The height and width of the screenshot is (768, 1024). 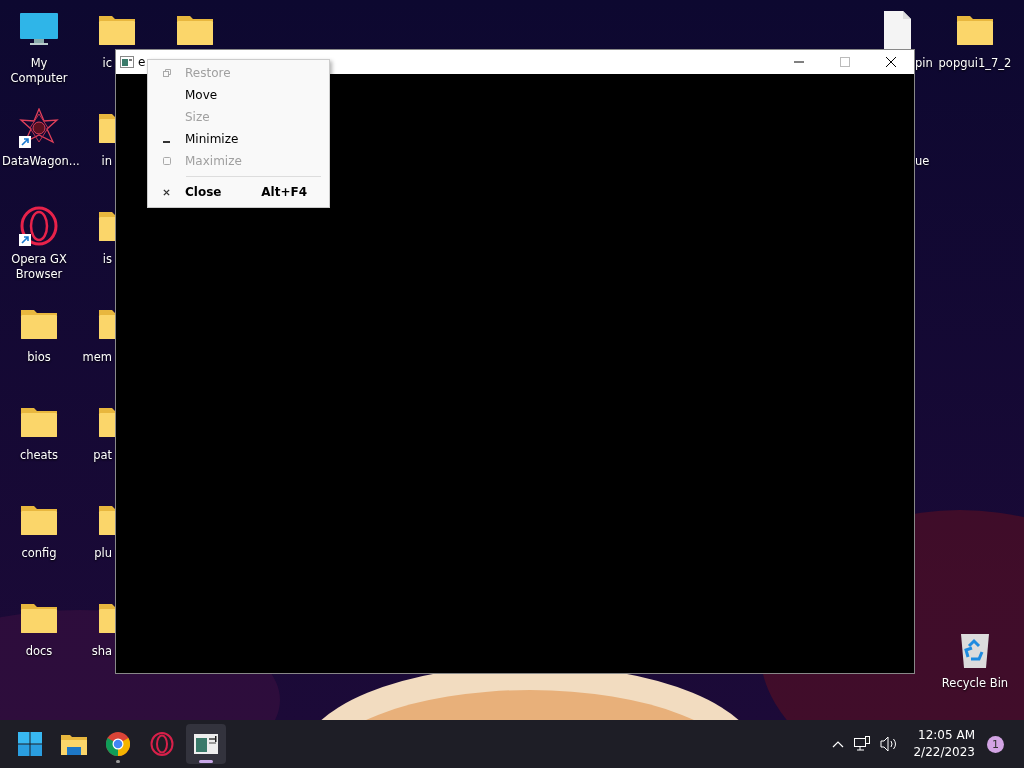 I want to click on restore-icon, so click(x=166, y=73).